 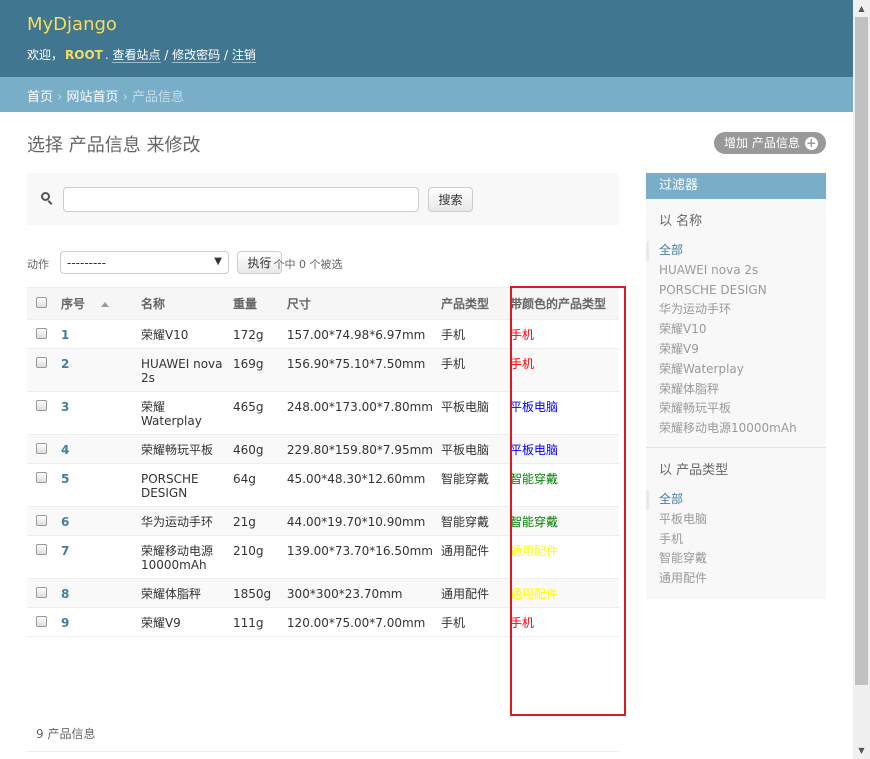 I want to click on scroll-down-icon: ▼, so click(x=861, y=750).